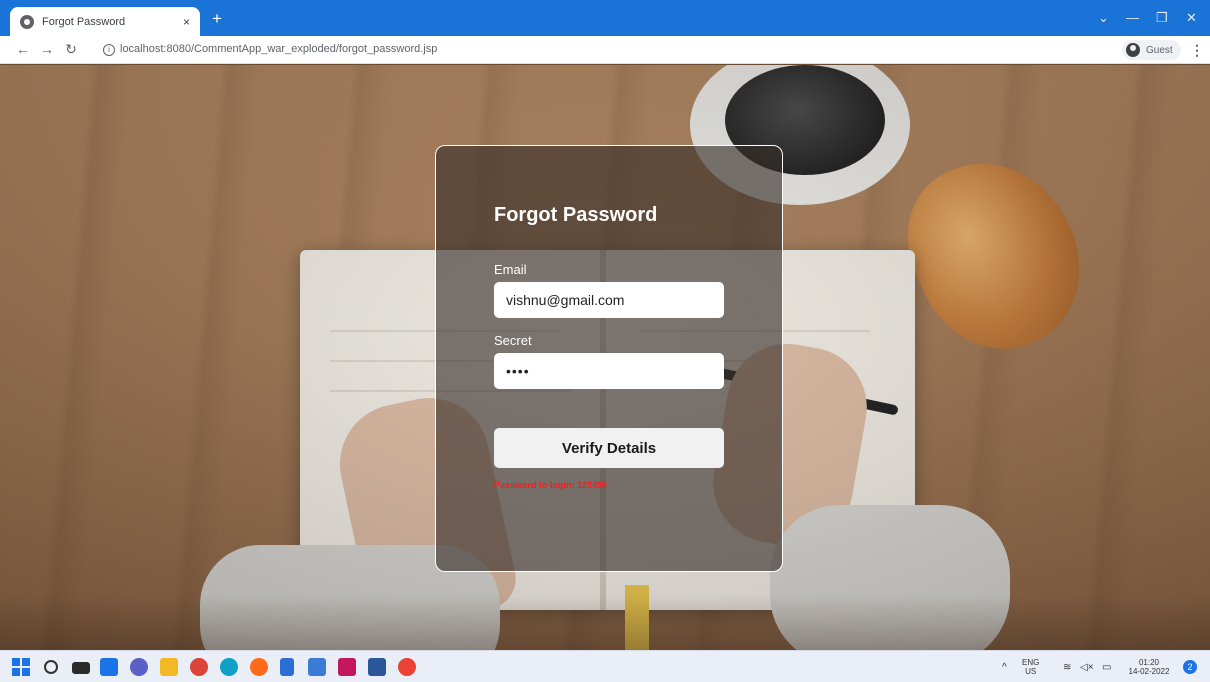 Image resolution: width=1210 pixels, height=682 pixels. Describe the element at coordinates (1149, 671) in the screenshot. I see `clock-date: 14-02-2022` at that location.